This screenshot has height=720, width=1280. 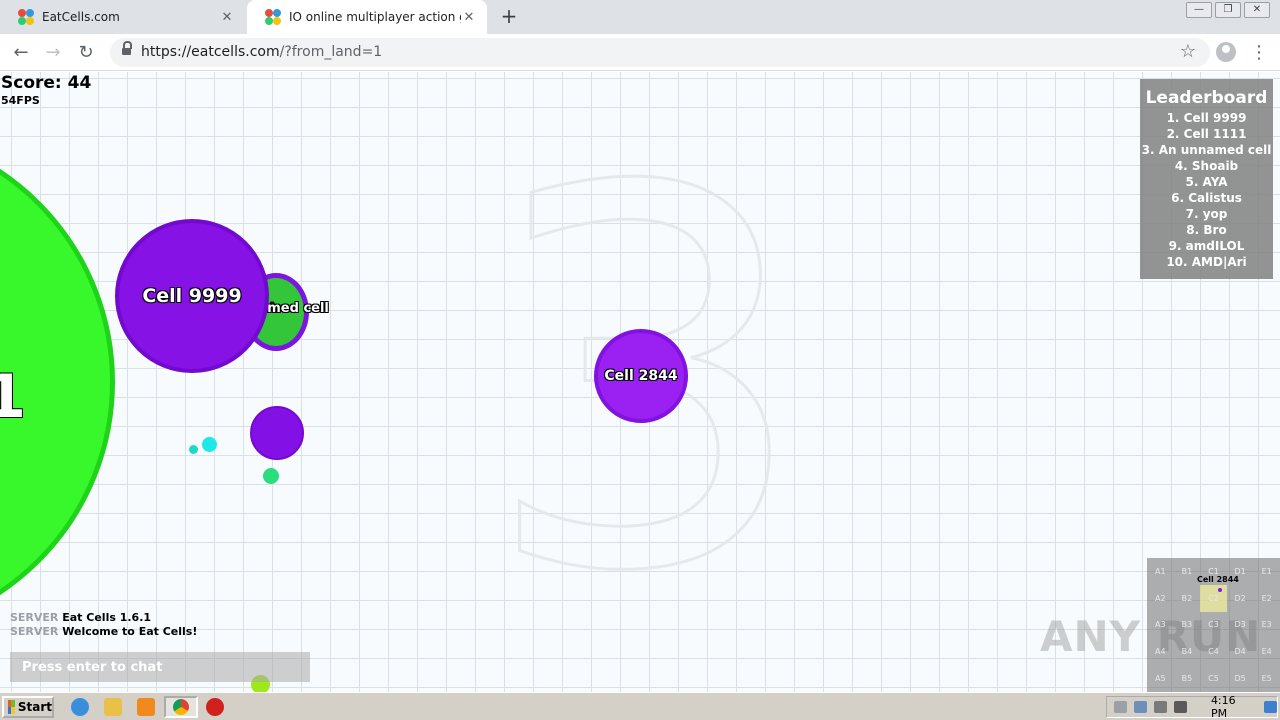 What do you see at coordinates (34, 707) in the screenshot?
I see `start-label: Start` at bounding box center [34, 707].